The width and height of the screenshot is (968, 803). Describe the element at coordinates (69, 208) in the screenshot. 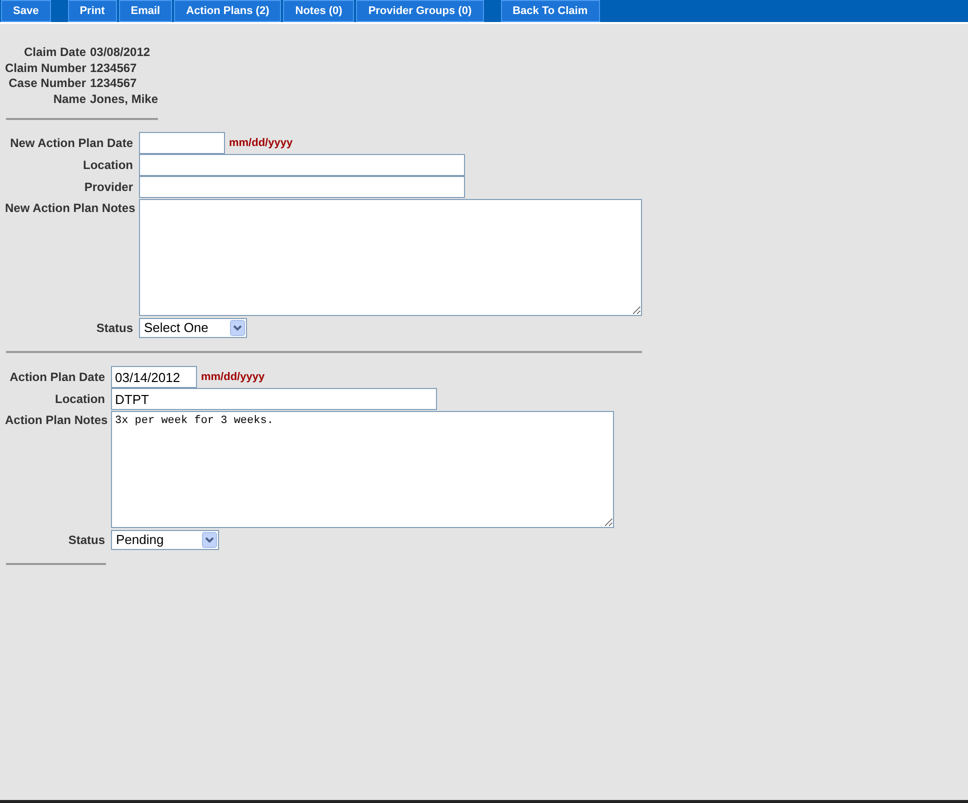

I see `field-label: New Action Plan Notes` at that location.